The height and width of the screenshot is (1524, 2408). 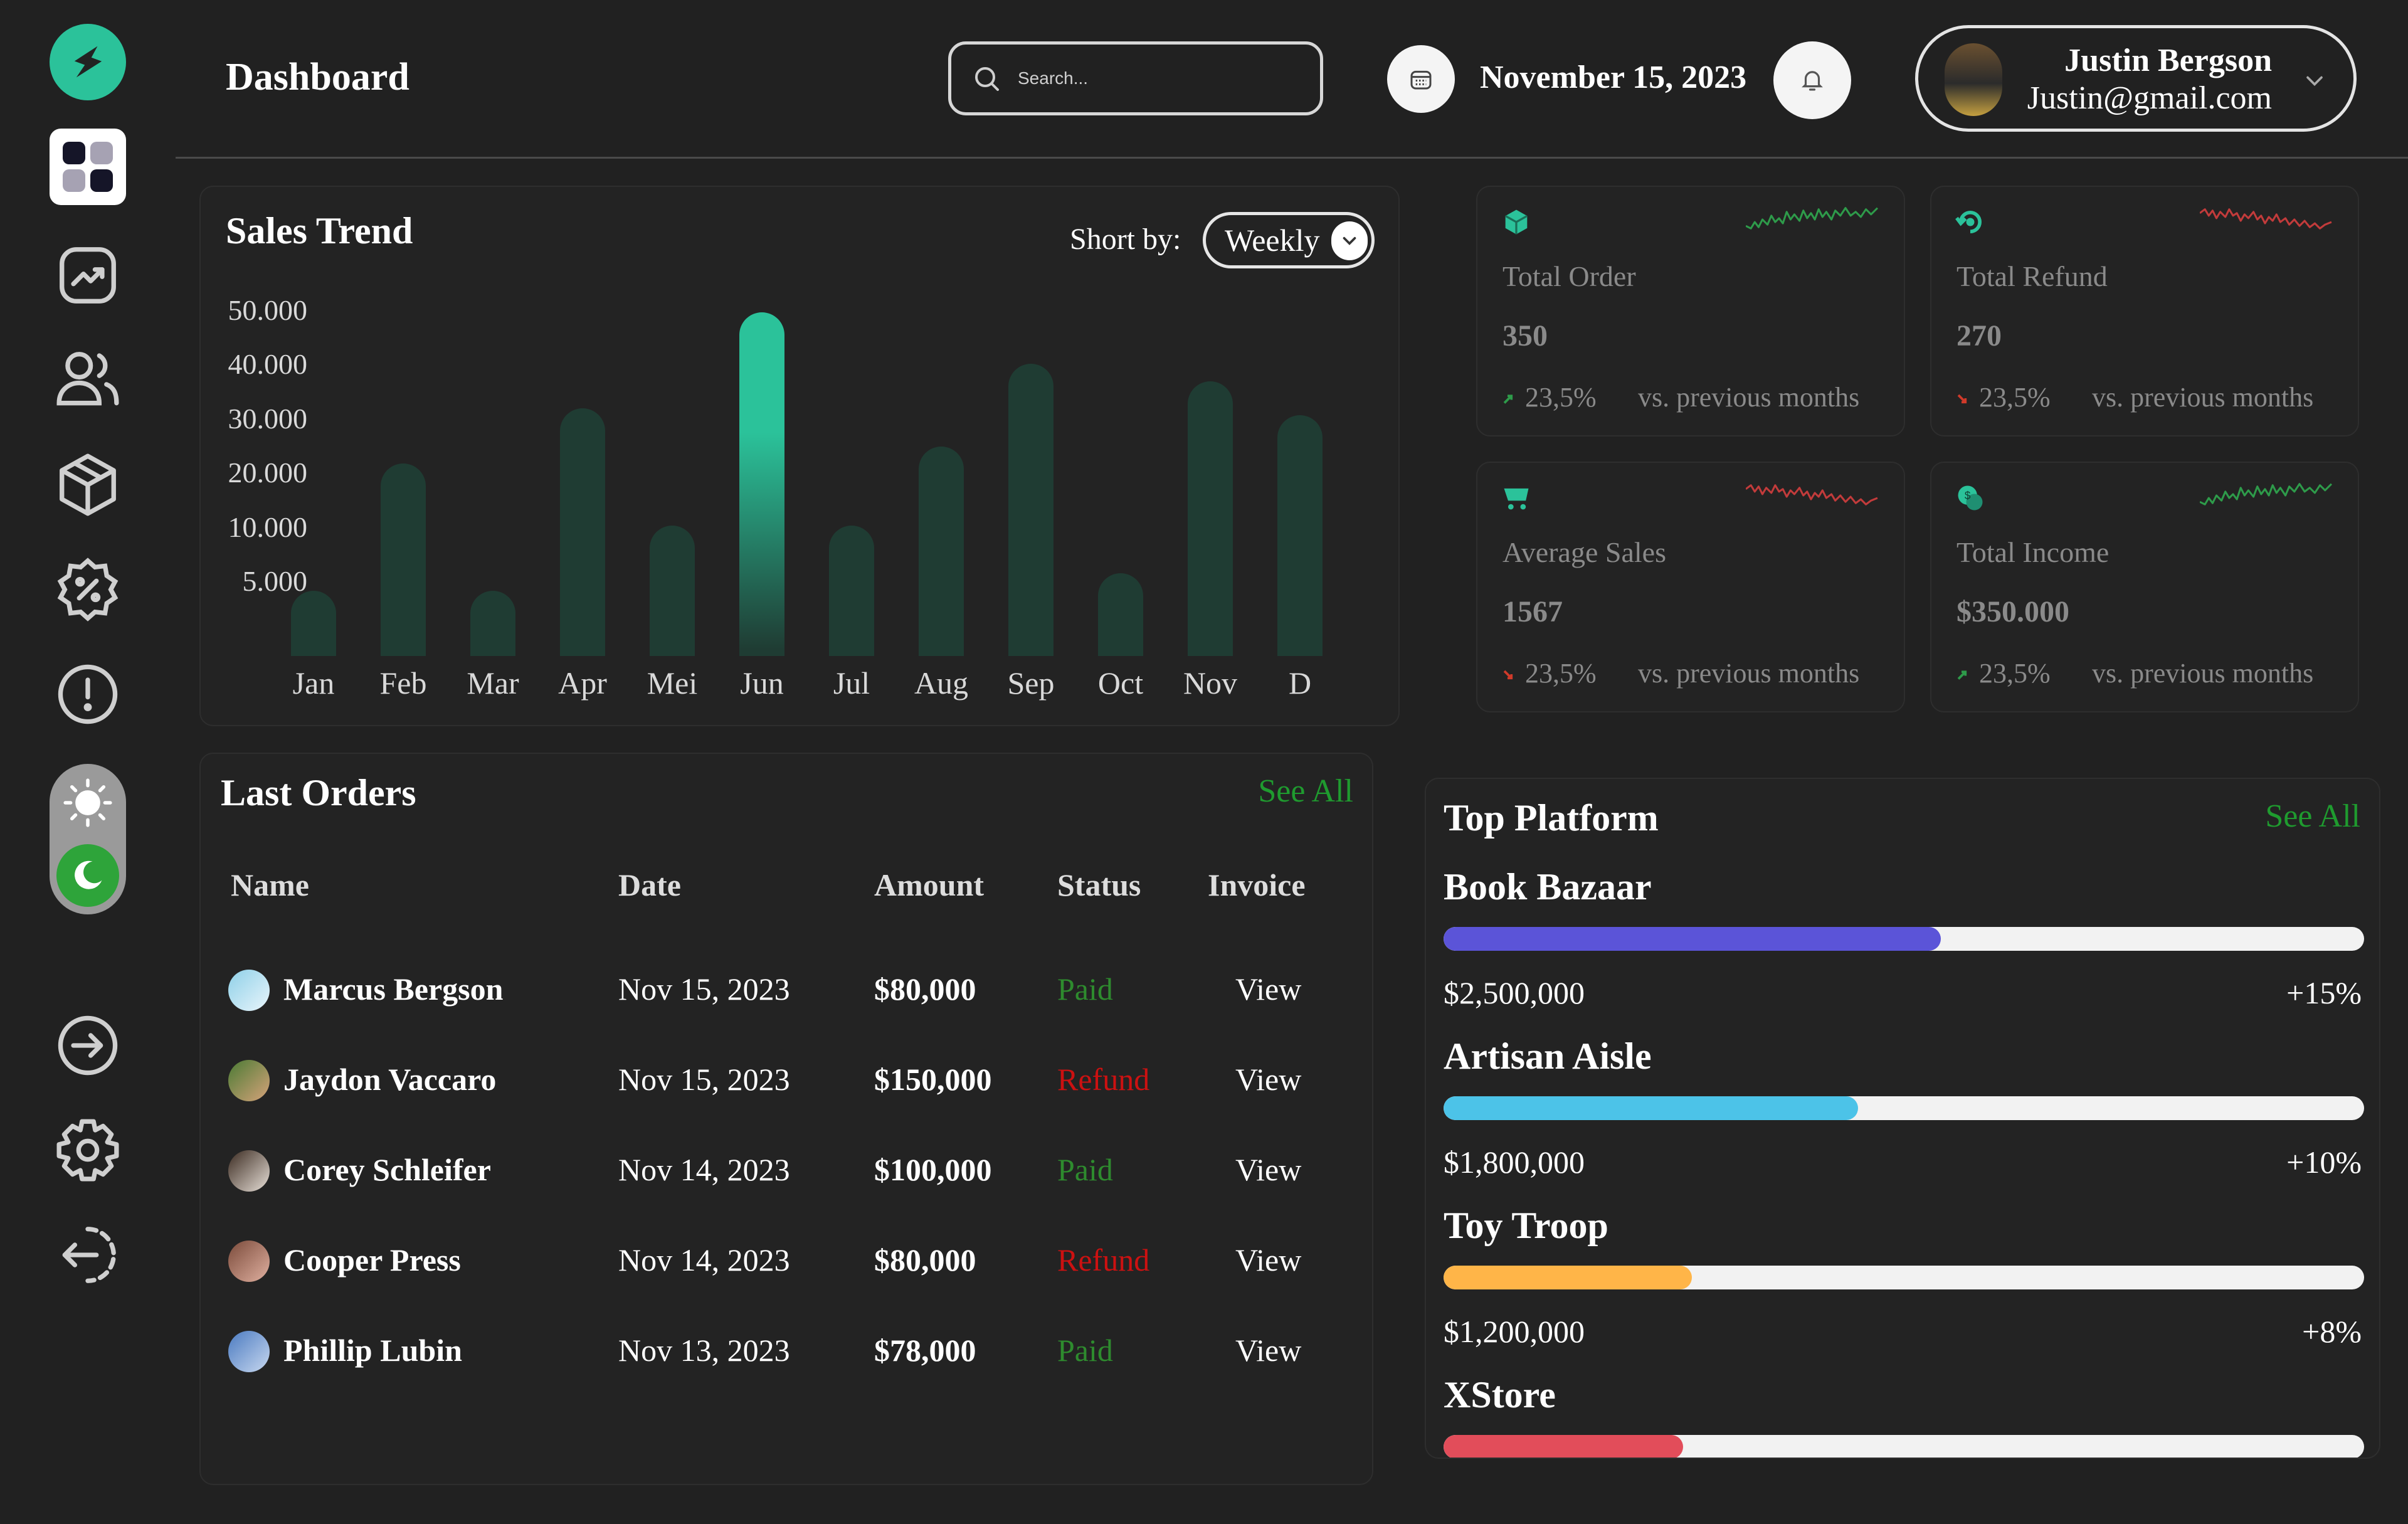 I want to click on notification-button, so click(x=1812, y=80).